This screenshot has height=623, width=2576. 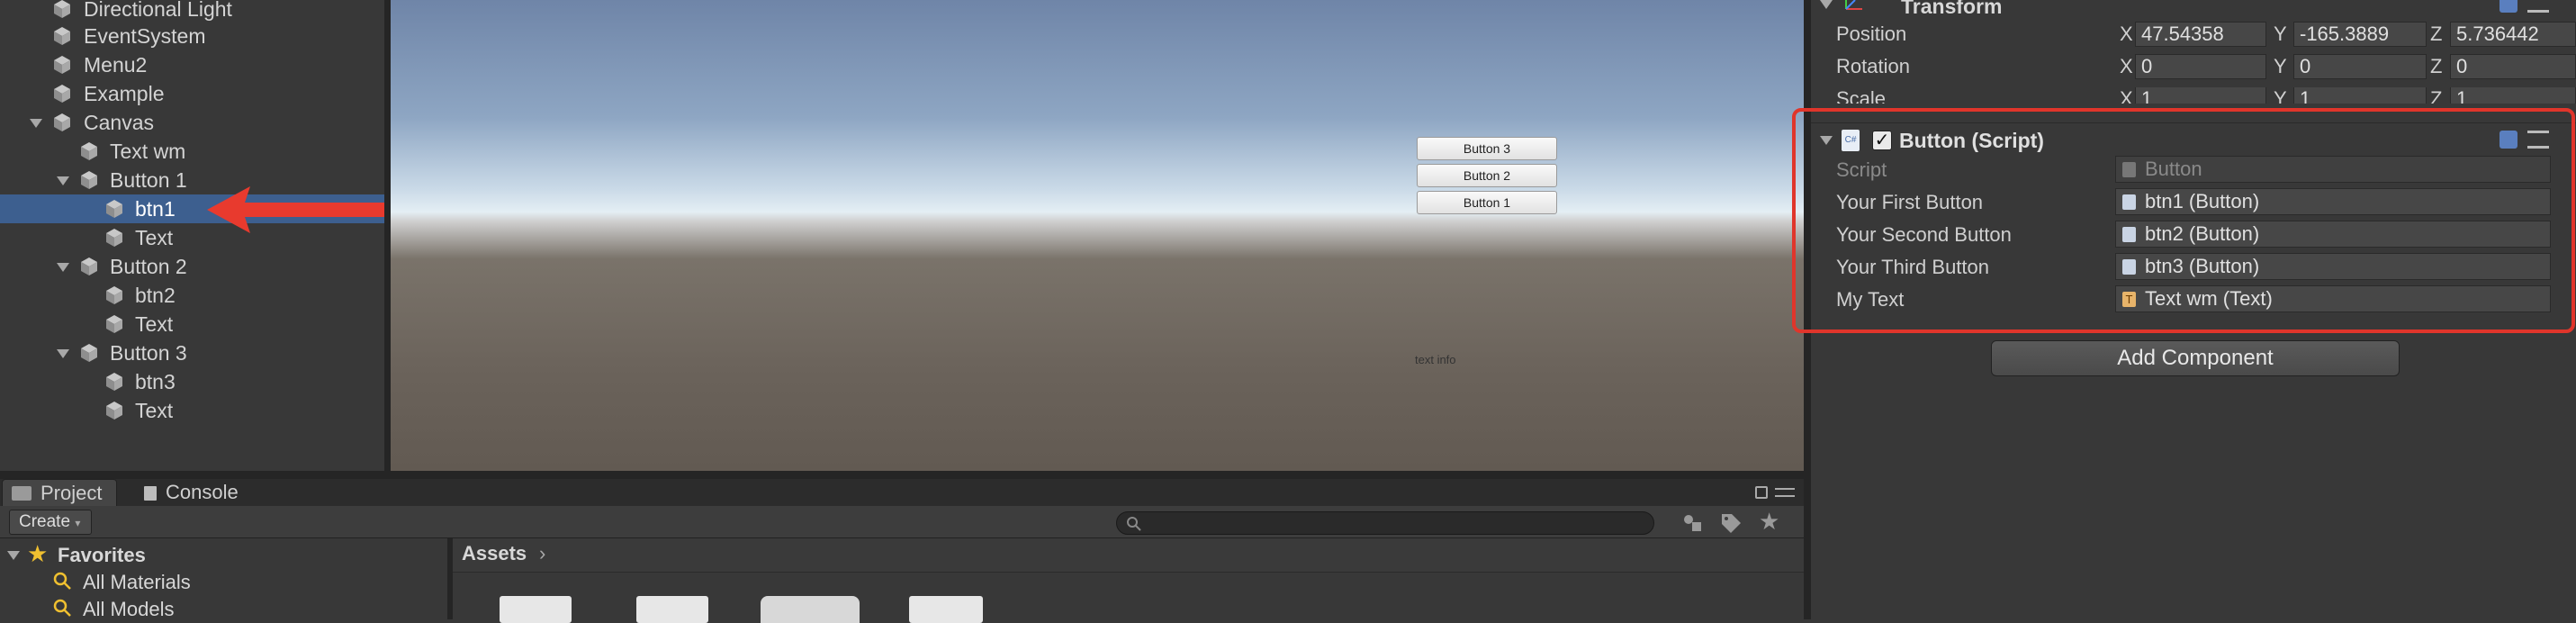 What do you see at coordinates (1826, 4) in the screenshot?
I see `collapse-triangle-icon` at bounding box center [1826, 4].